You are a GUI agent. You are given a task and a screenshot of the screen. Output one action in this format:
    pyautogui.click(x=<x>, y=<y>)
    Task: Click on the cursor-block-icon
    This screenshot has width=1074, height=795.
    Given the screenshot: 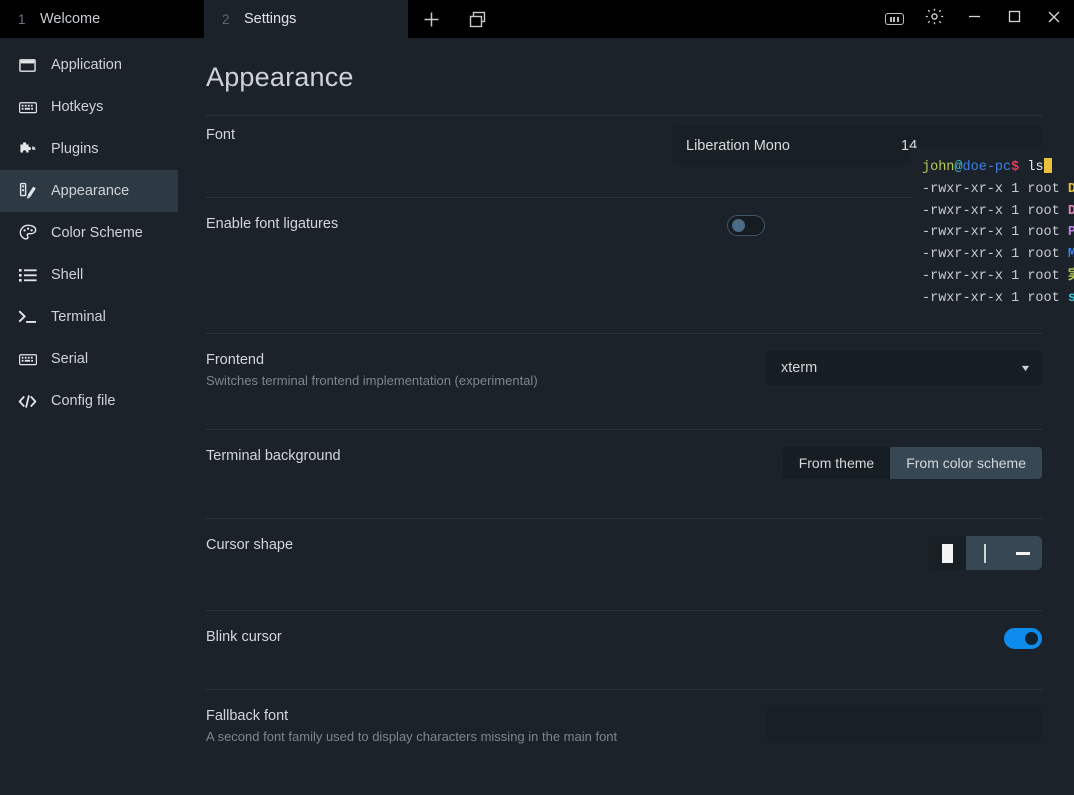 What is the action you would take?
    pyautogui.click(x=947, y=553)
    